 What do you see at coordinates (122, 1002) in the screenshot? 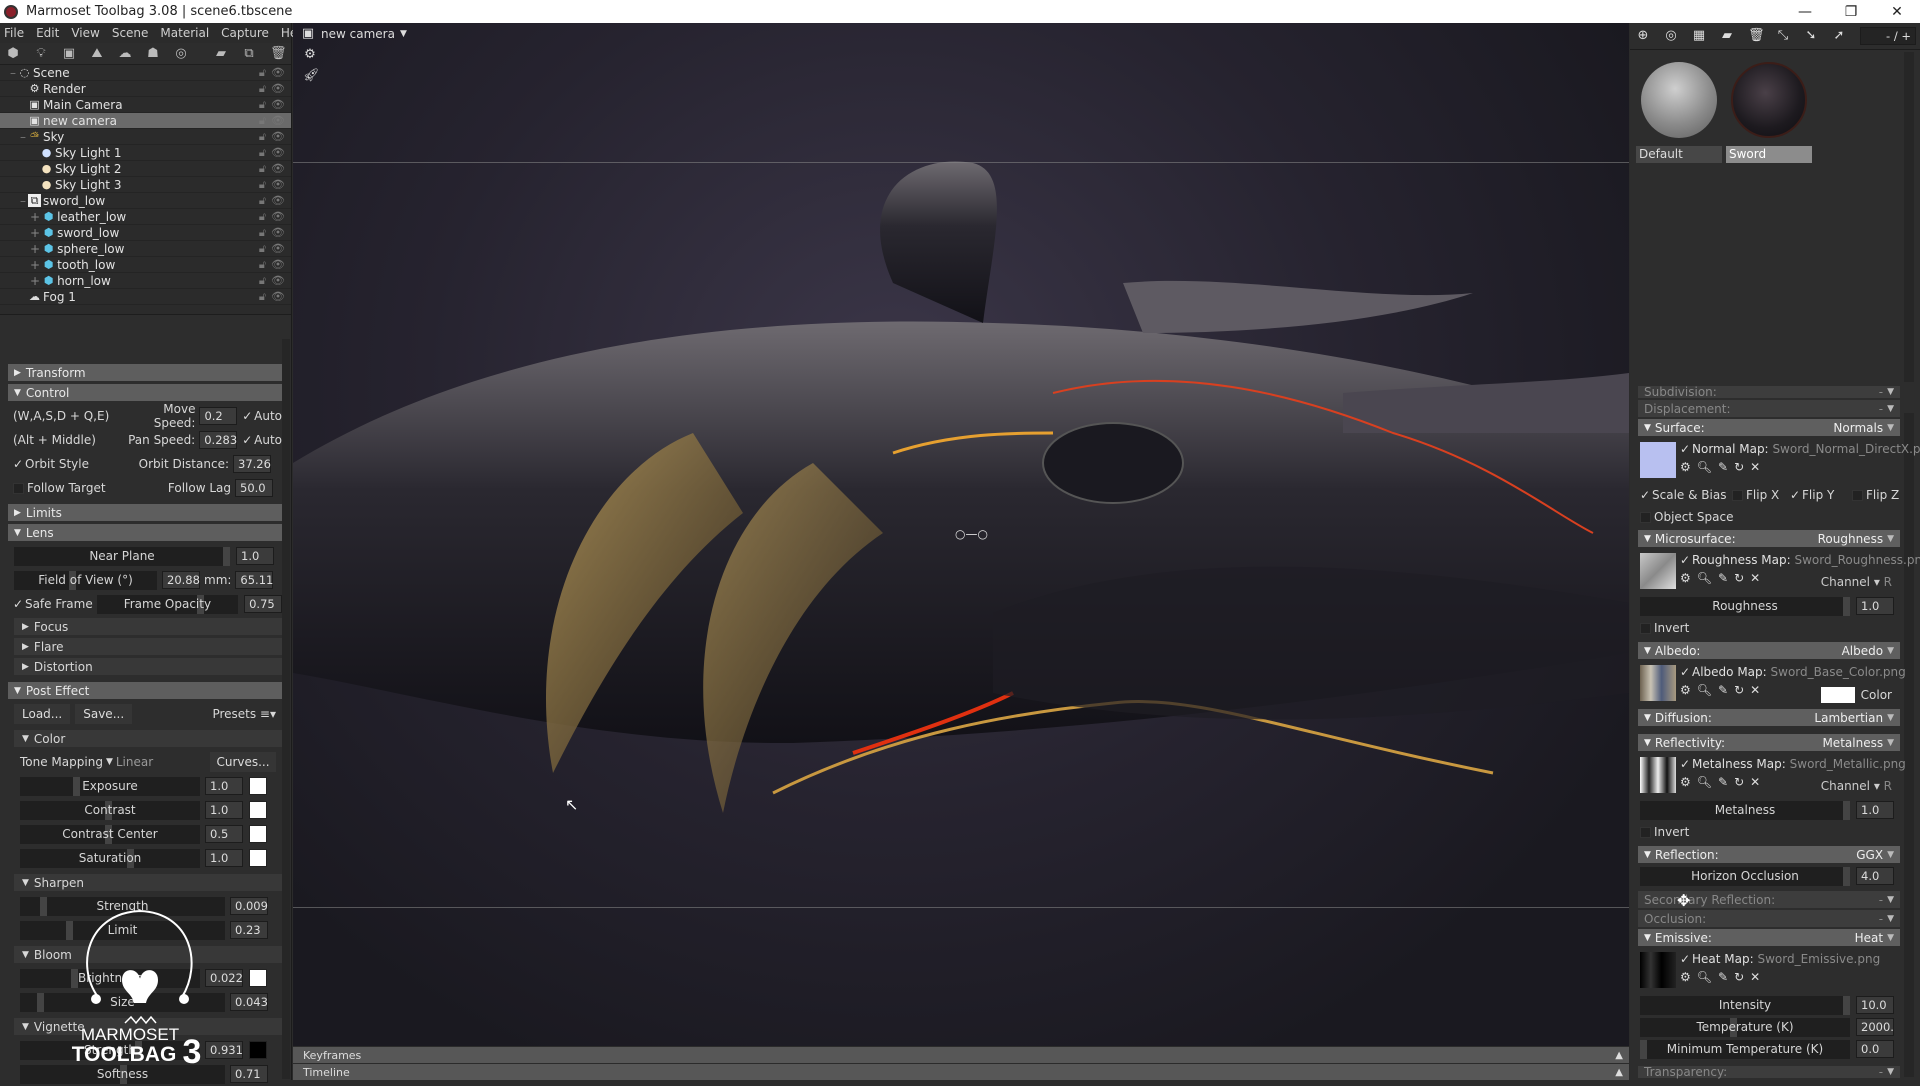
I see `size-slider: Size` at bounding box center [122, 1002].